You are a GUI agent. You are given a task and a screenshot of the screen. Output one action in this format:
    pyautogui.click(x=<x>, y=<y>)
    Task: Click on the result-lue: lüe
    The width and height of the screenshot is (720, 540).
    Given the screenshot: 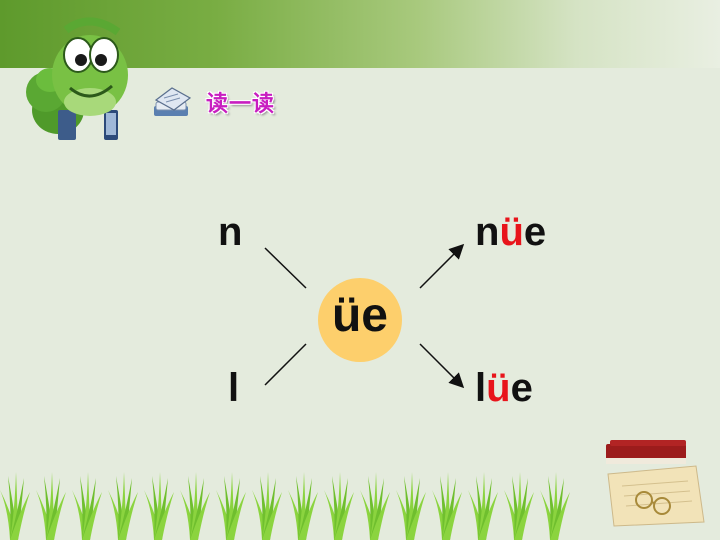 What is the action you would take?
    pyautogui.click(x=504, y=388)
    